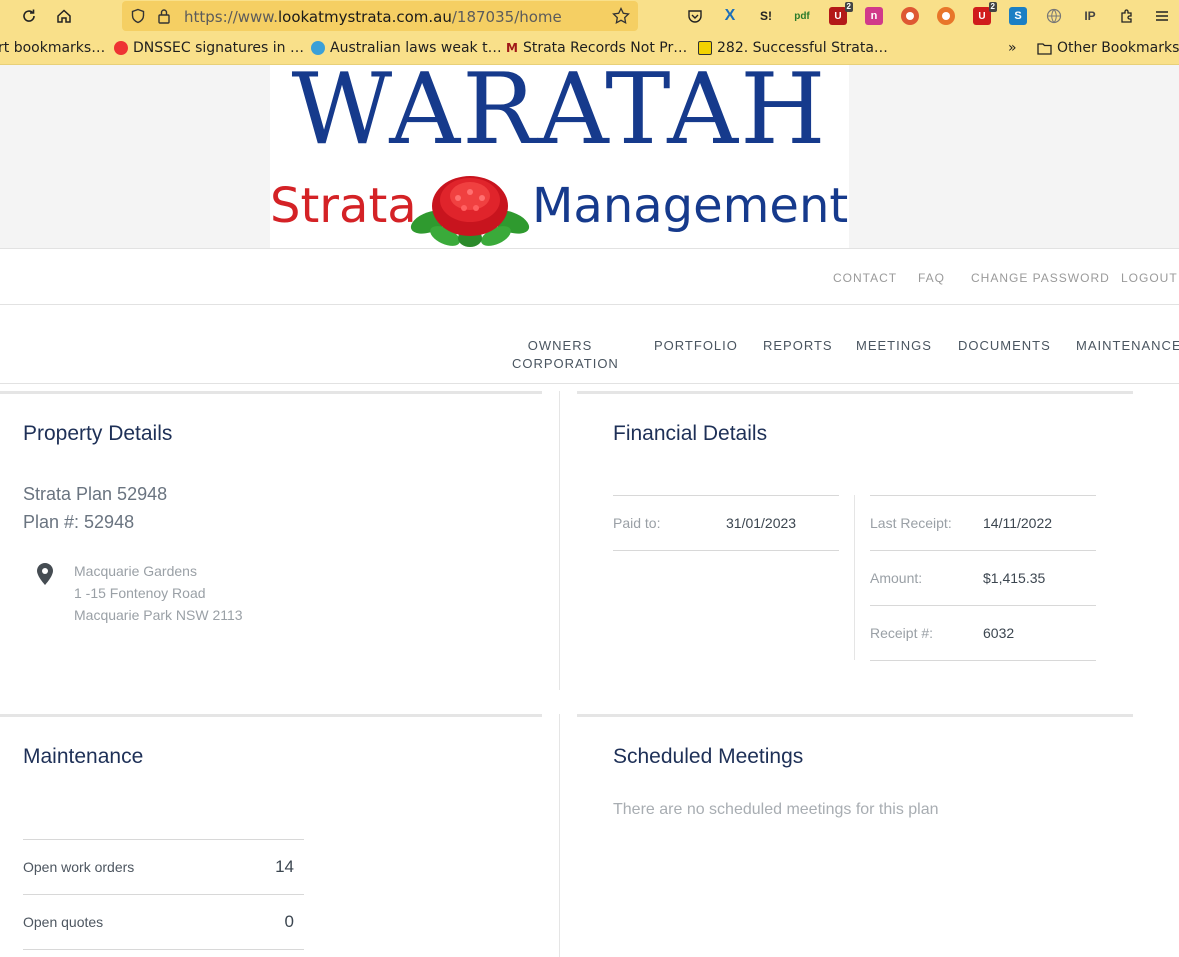 Image resolution: width=1179 pixels, height=957 pixels. What do you see at coordinates (231, 17) in the screenshot?
I see `url-prefix: https://www.` at bounding box center [231, 17].